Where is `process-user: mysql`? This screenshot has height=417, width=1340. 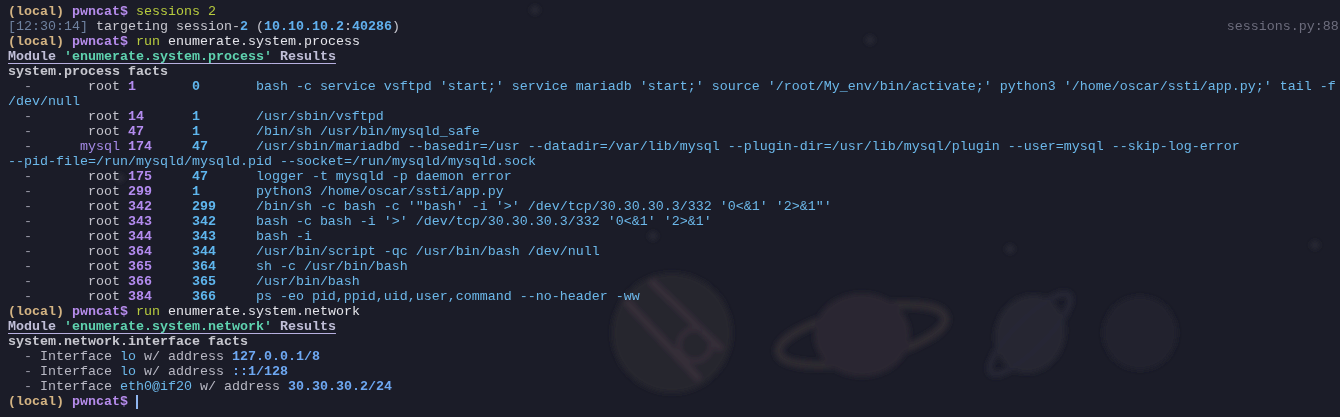 process-user: mysql is located at coordinates (99, 146).